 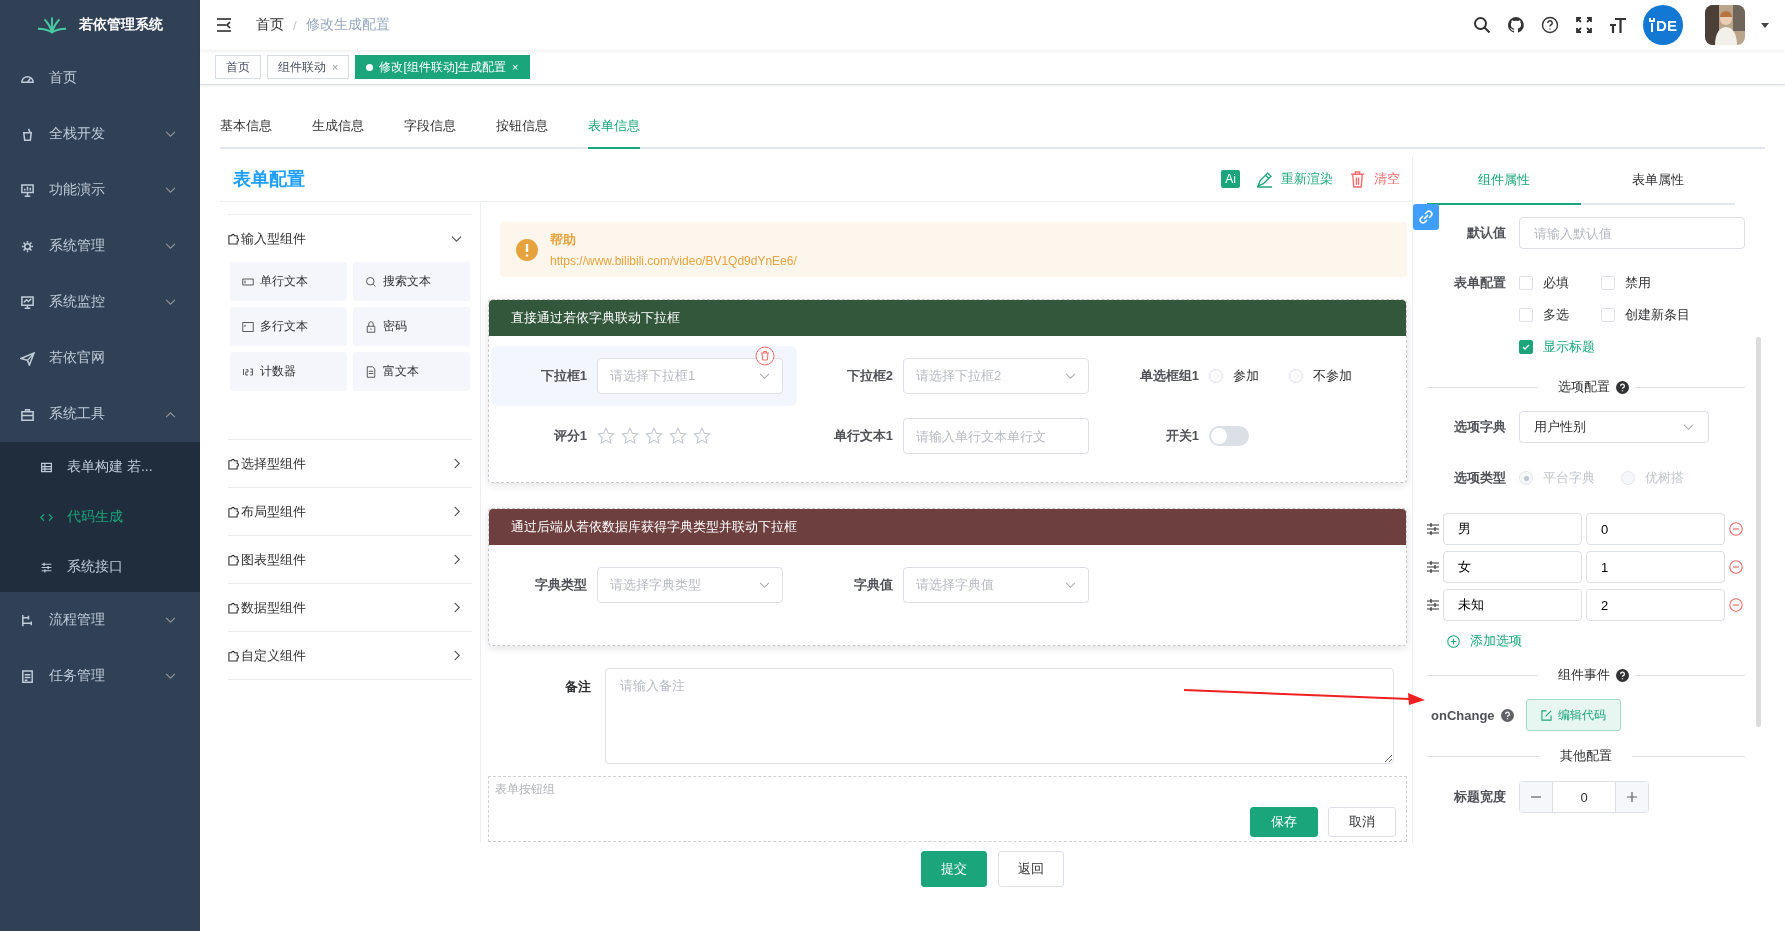 What do you see at coordinates (308, 67) in the screenshot?
I see `tag: 组件联动 ×` at bounding box center [308, 67].